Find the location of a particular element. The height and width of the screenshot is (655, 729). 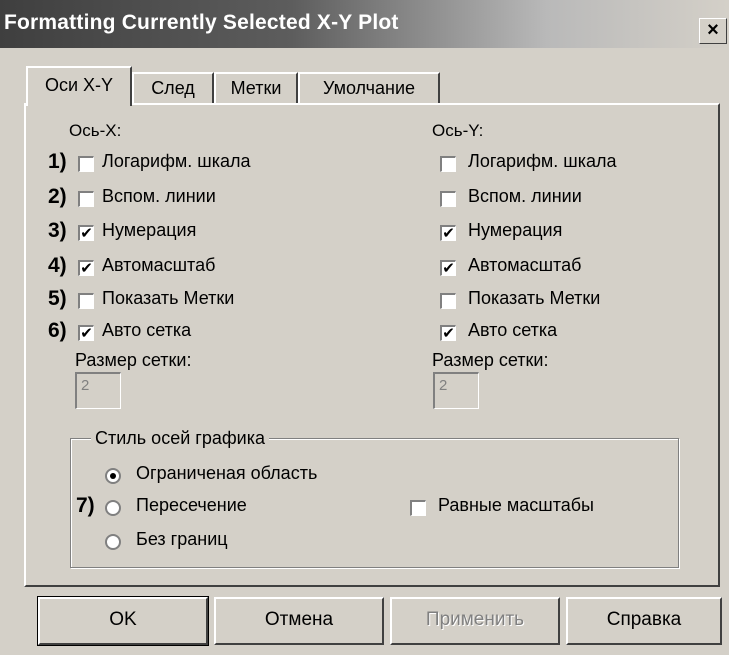

axis-style-title: Стиль осей графика is located at coordinates (180, 438).